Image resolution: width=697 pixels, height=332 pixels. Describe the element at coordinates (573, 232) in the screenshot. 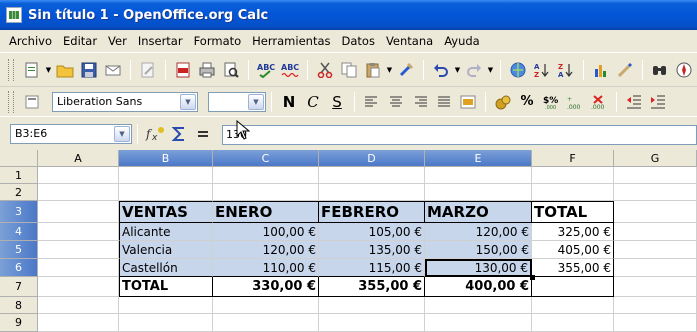

I see `cell-alicante-total: 325,00 €` at that location.